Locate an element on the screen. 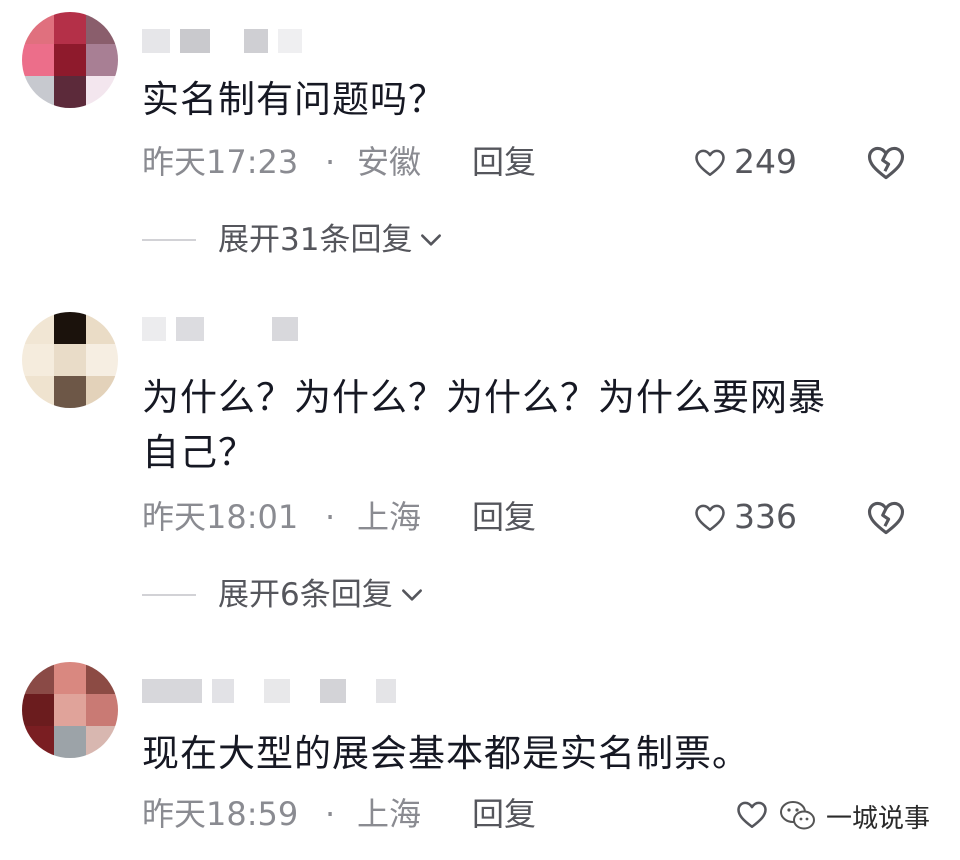 The width and height of the screenshot is (960, 860). comment-text: 现在大型的展会基本都是实名制票。 is located at coordinates (446, 753).